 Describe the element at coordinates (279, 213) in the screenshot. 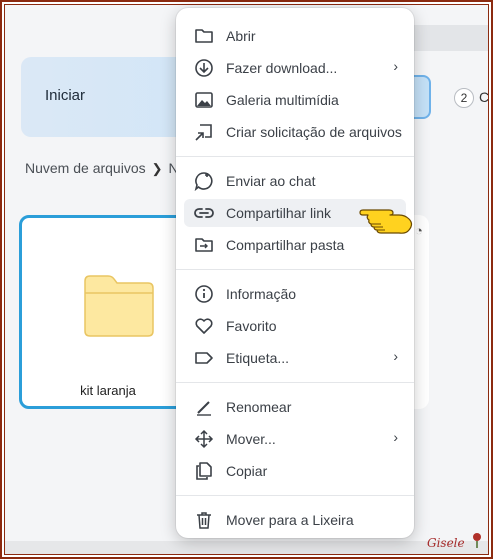

I see `menu-item-label: Compartilhar link` at that location.